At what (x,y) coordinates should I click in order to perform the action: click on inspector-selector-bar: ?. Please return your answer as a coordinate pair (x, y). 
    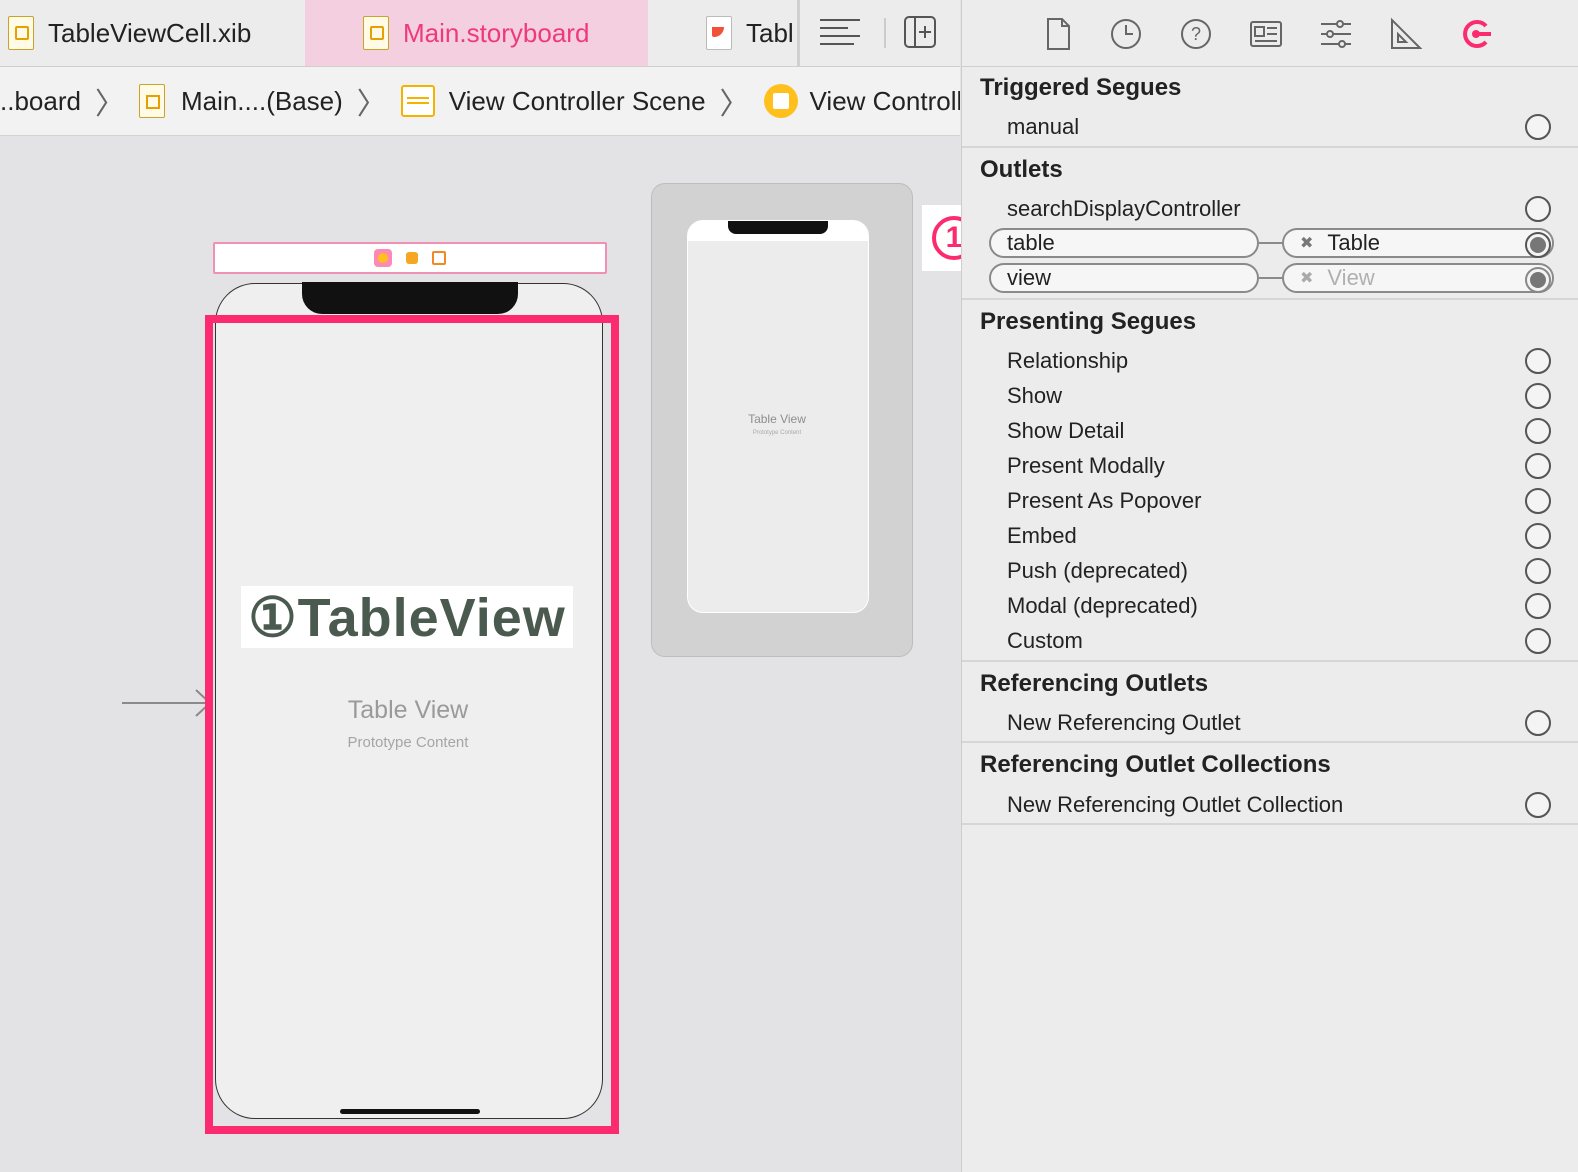
    Looking at the image, I should click on (1270, 33).